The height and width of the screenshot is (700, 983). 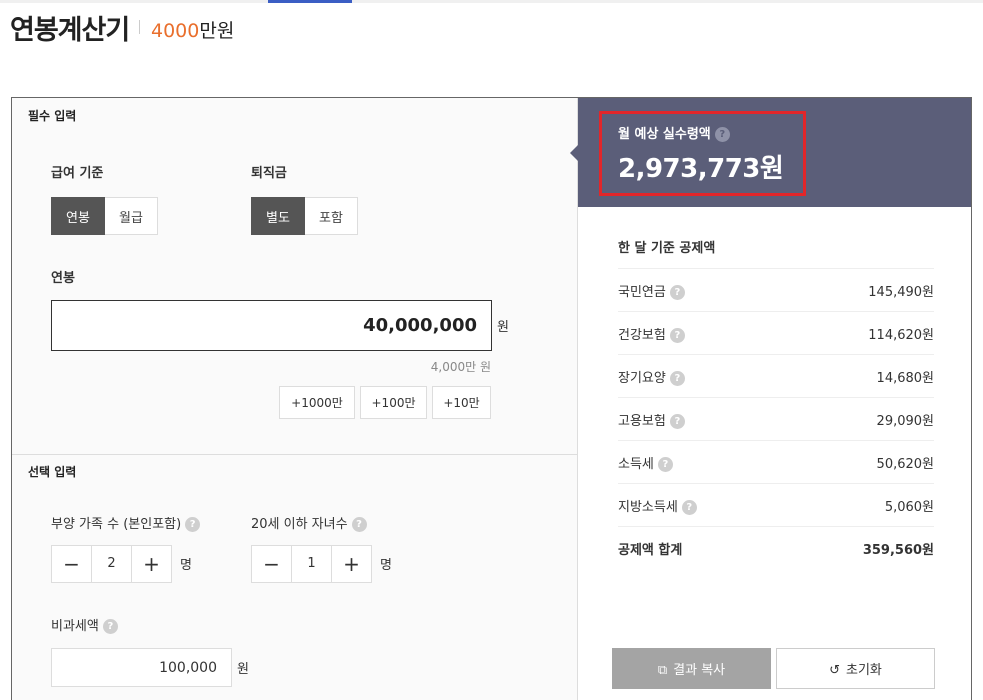 I want to click on required-section-label: 필수 입력, so click(x=52, y=116).